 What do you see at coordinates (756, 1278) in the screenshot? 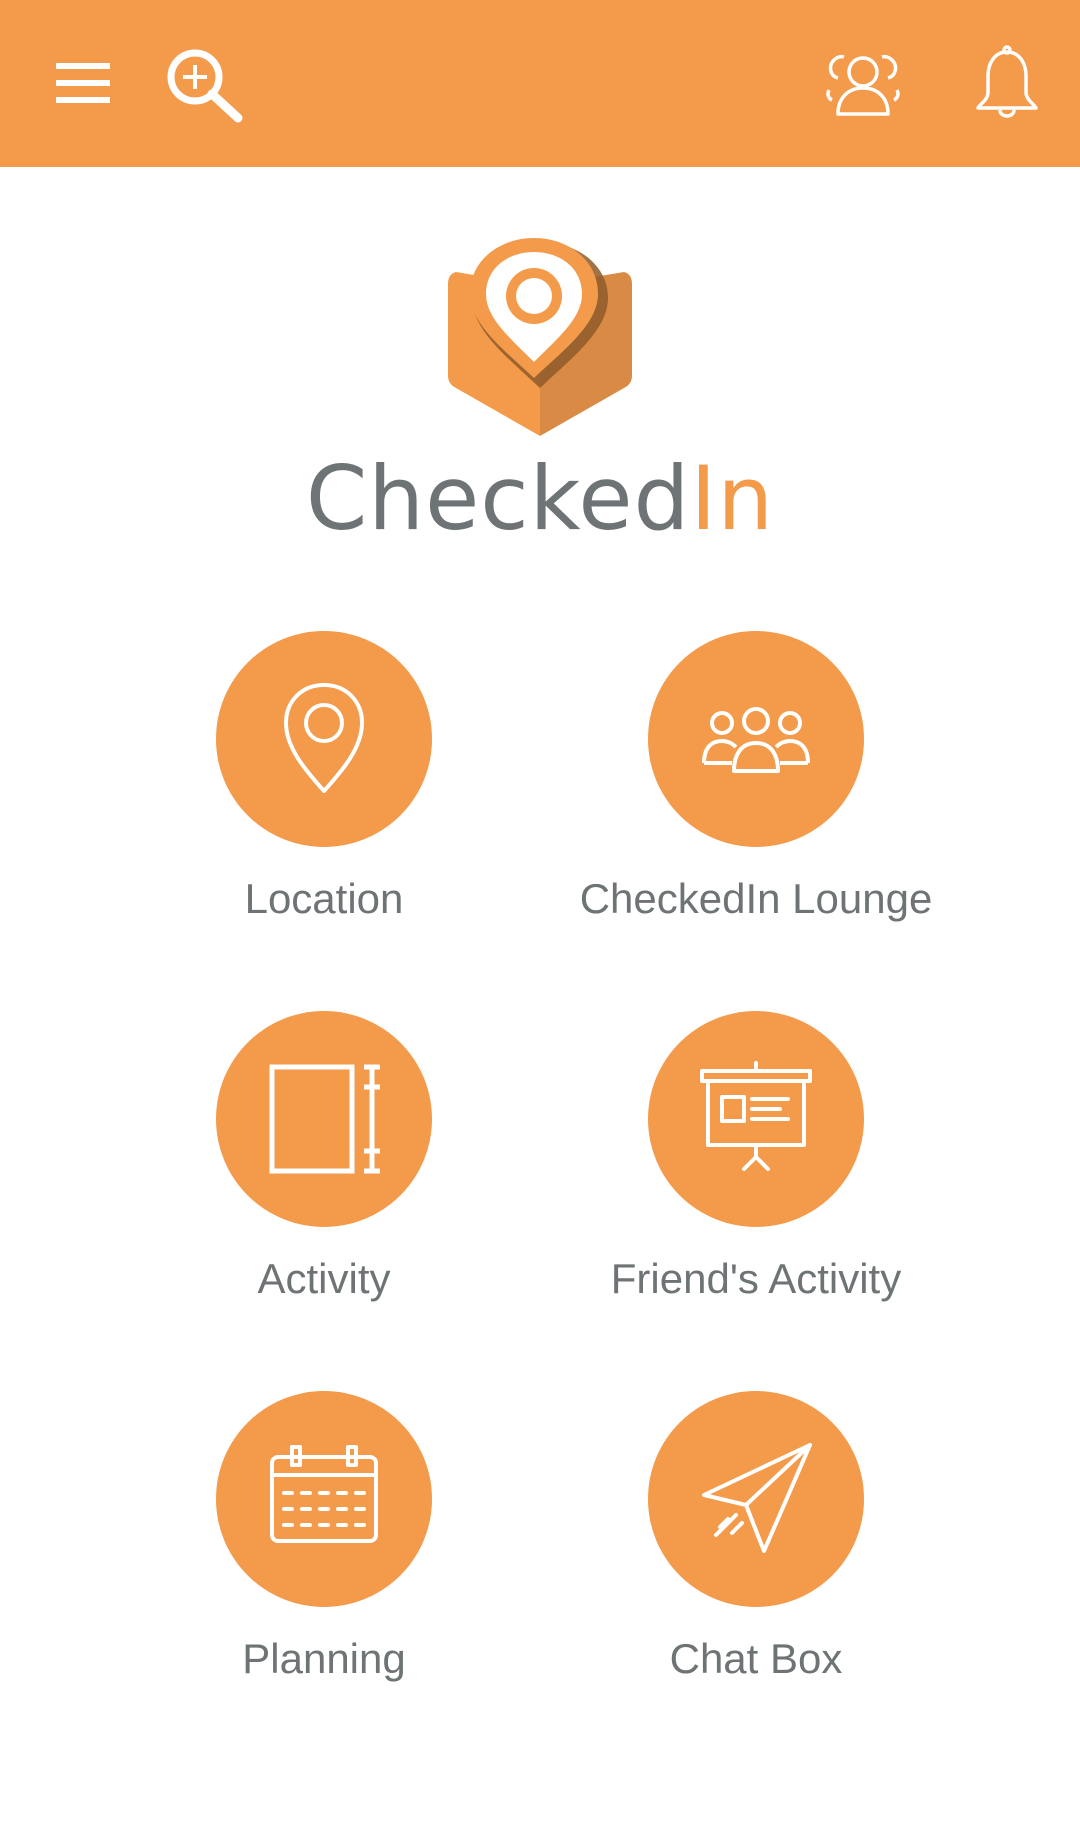
I see `friends-activity-label: Friend's Activity` at bounding box center [756, 1278].